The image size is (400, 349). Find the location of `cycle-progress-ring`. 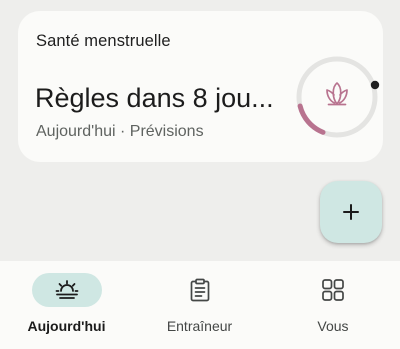

cycle-progress-ring is located at coordinates (338, 97).